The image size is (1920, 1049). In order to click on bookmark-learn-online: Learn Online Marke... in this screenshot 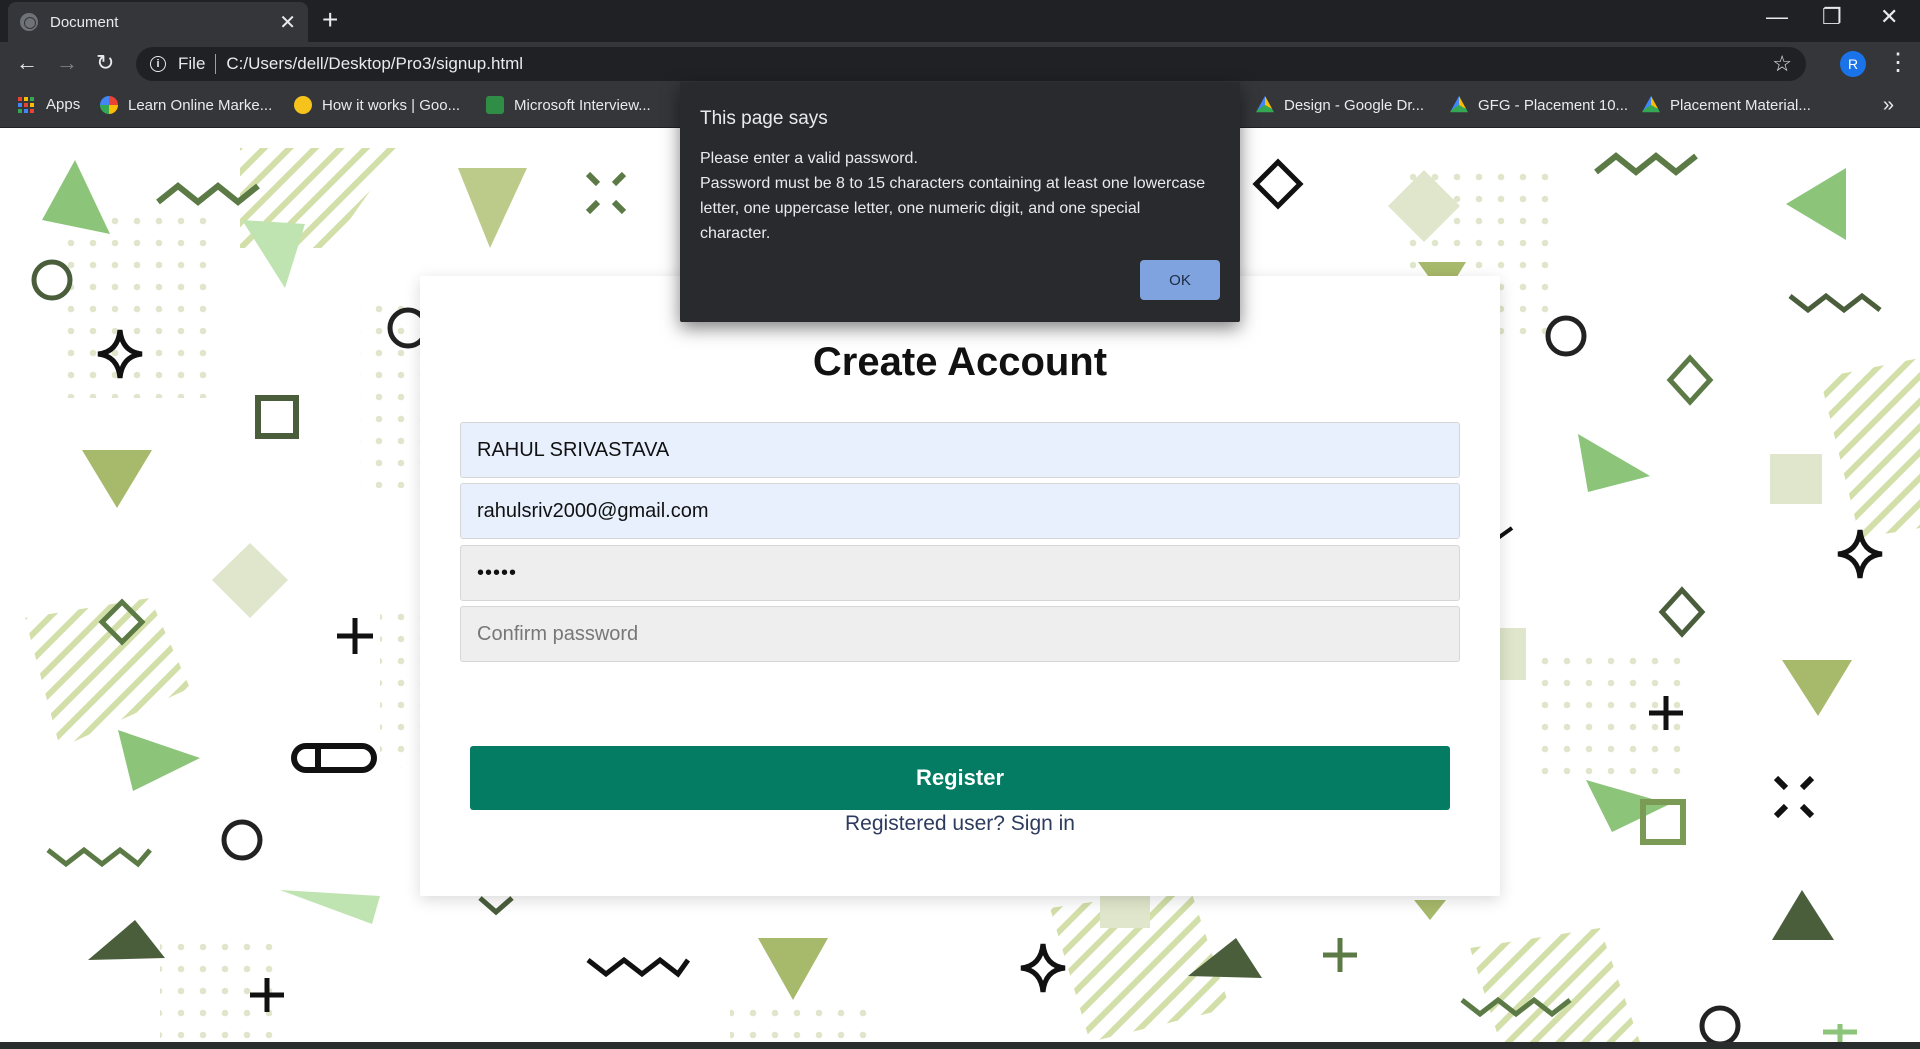, I will do `click(186, 105)`.